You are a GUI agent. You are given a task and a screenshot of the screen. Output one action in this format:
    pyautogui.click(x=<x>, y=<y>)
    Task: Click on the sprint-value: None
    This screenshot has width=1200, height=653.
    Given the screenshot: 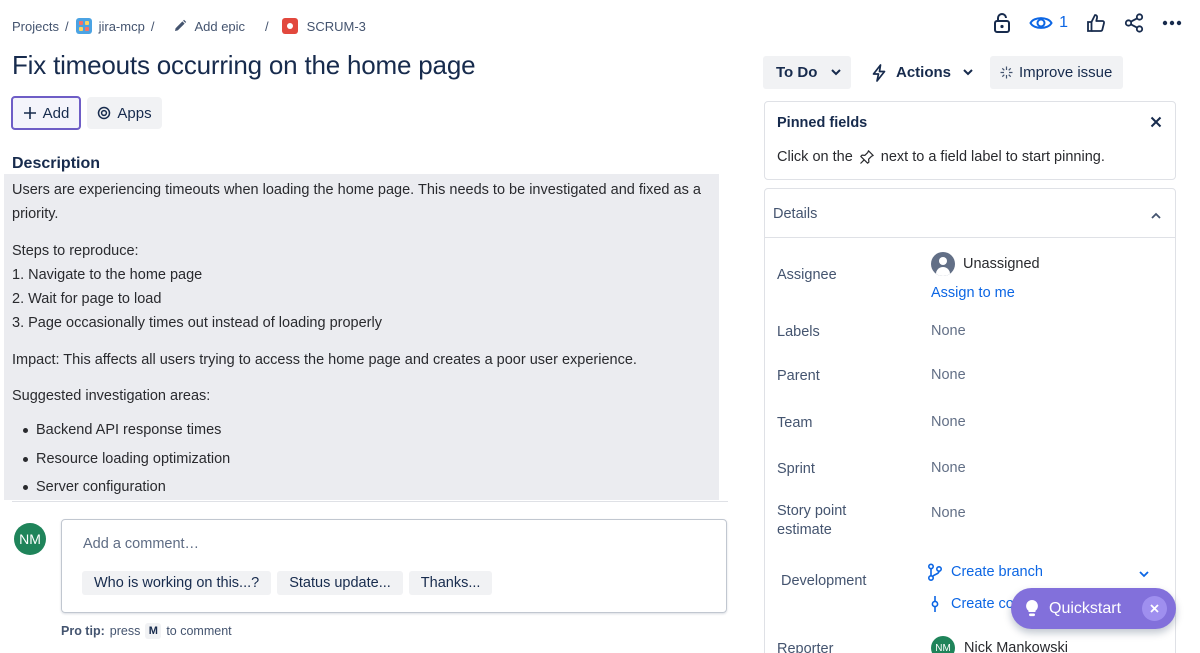 What is the action you would take?
    pyautogui.click(x=948, y=468)
    